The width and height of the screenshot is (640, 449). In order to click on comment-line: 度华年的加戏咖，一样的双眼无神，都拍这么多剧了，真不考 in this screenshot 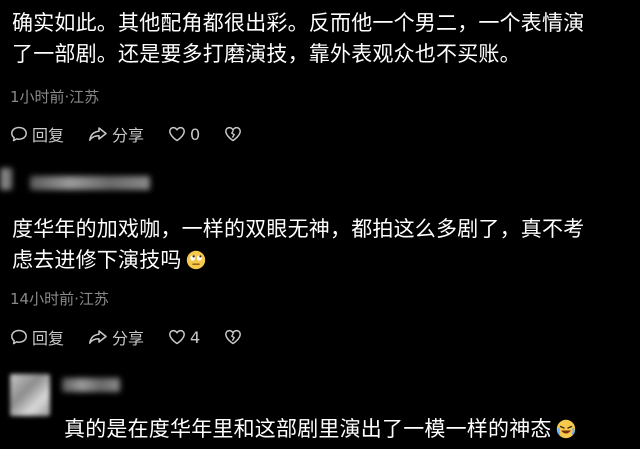, I will do `click(298, 229)`.